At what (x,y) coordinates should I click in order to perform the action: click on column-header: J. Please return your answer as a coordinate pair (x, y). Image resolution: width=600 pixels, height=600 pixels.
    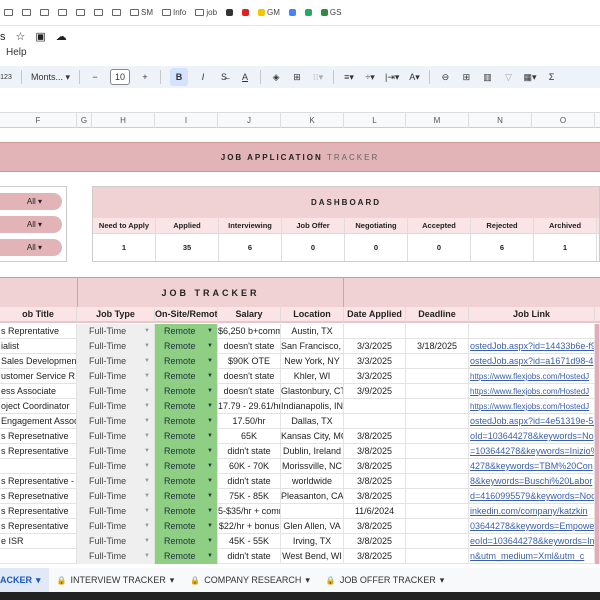
    Looking at the image, I should click on (249, 120).